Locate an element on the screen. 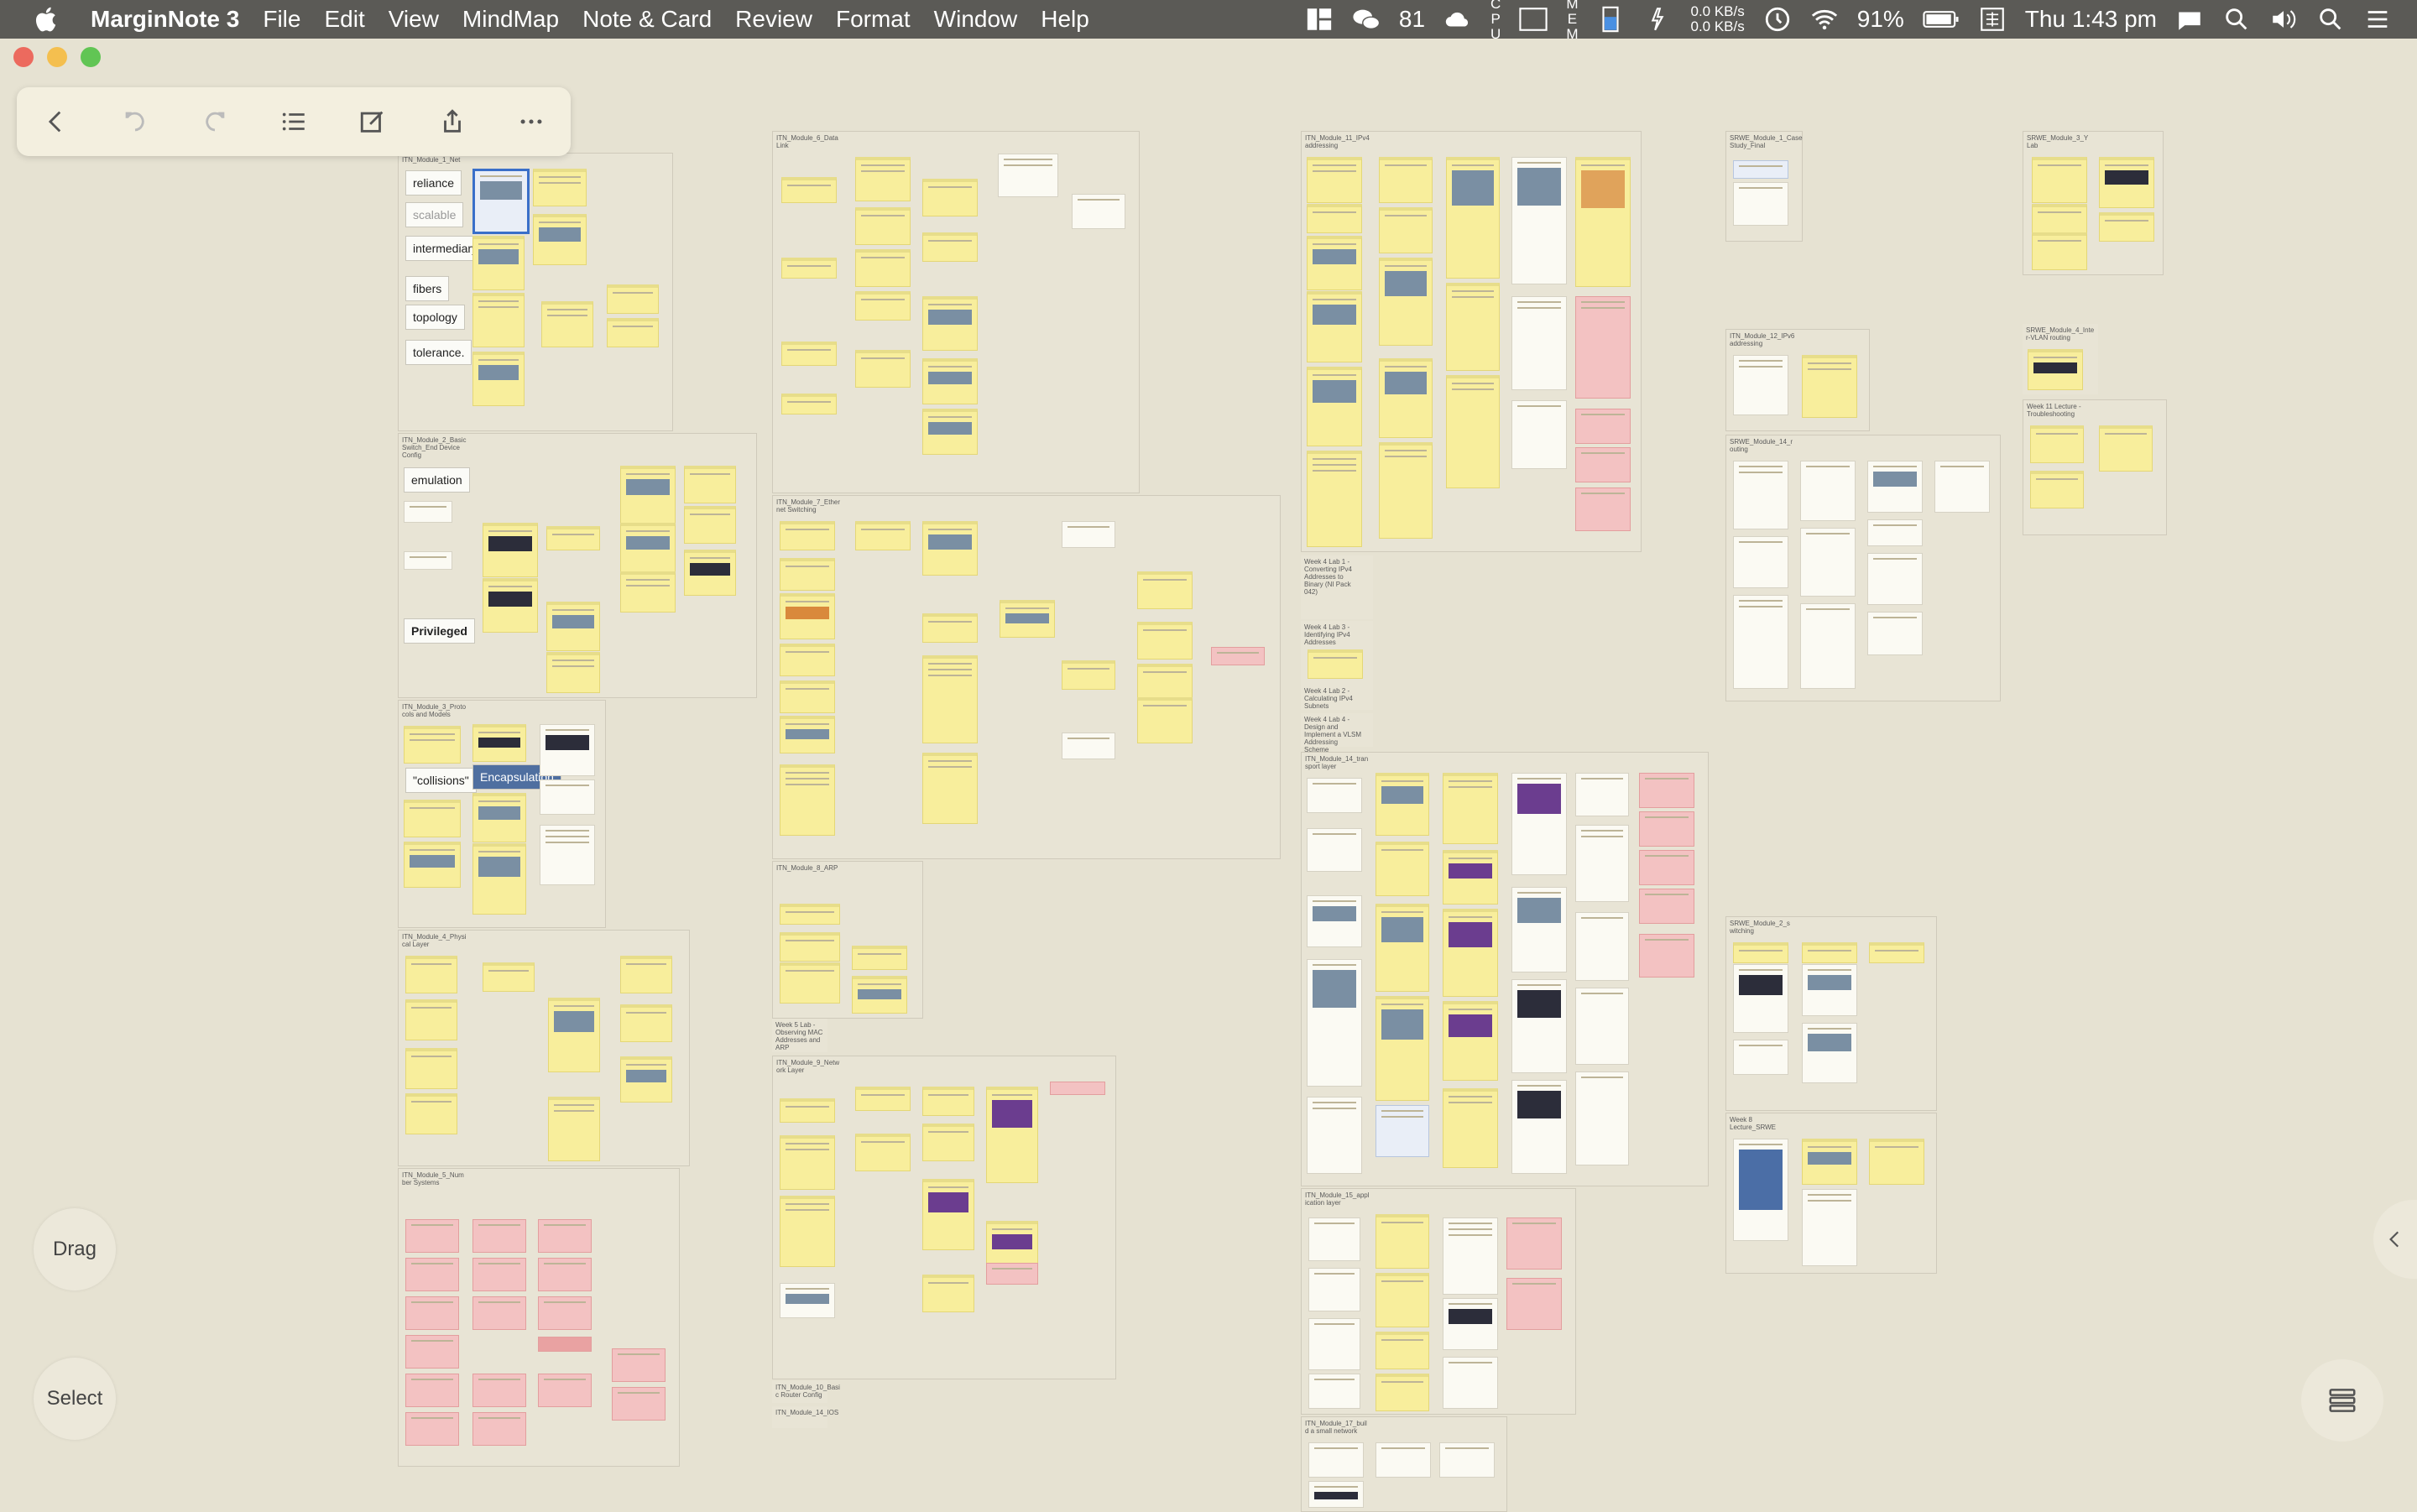 Image resolution: width=2417 pixels, height=1512 pixels. mindmap-group: ITN_Module_5_Num ber Systems is located at coordinates (539, 1318).